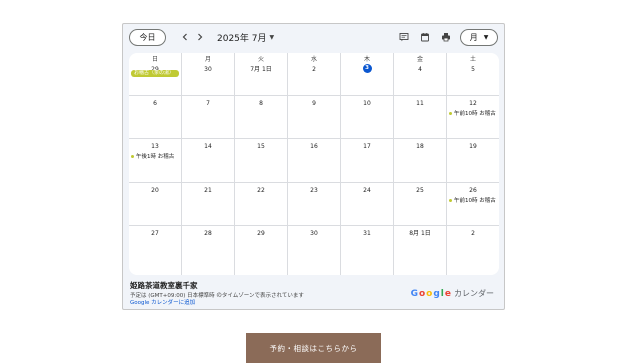  I want to click on agenda-icon, so click(404, 37).